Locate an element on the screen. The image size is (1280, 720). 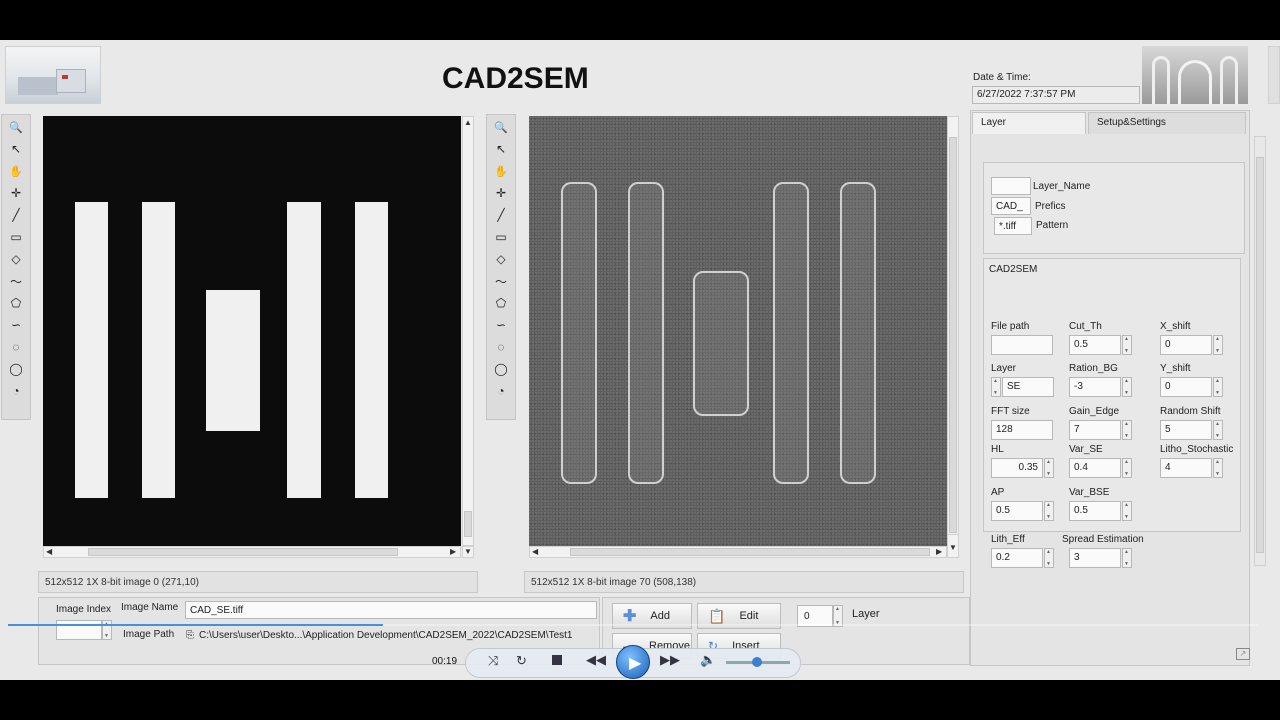
layer-name-field is located at coordinates (1011, 186).